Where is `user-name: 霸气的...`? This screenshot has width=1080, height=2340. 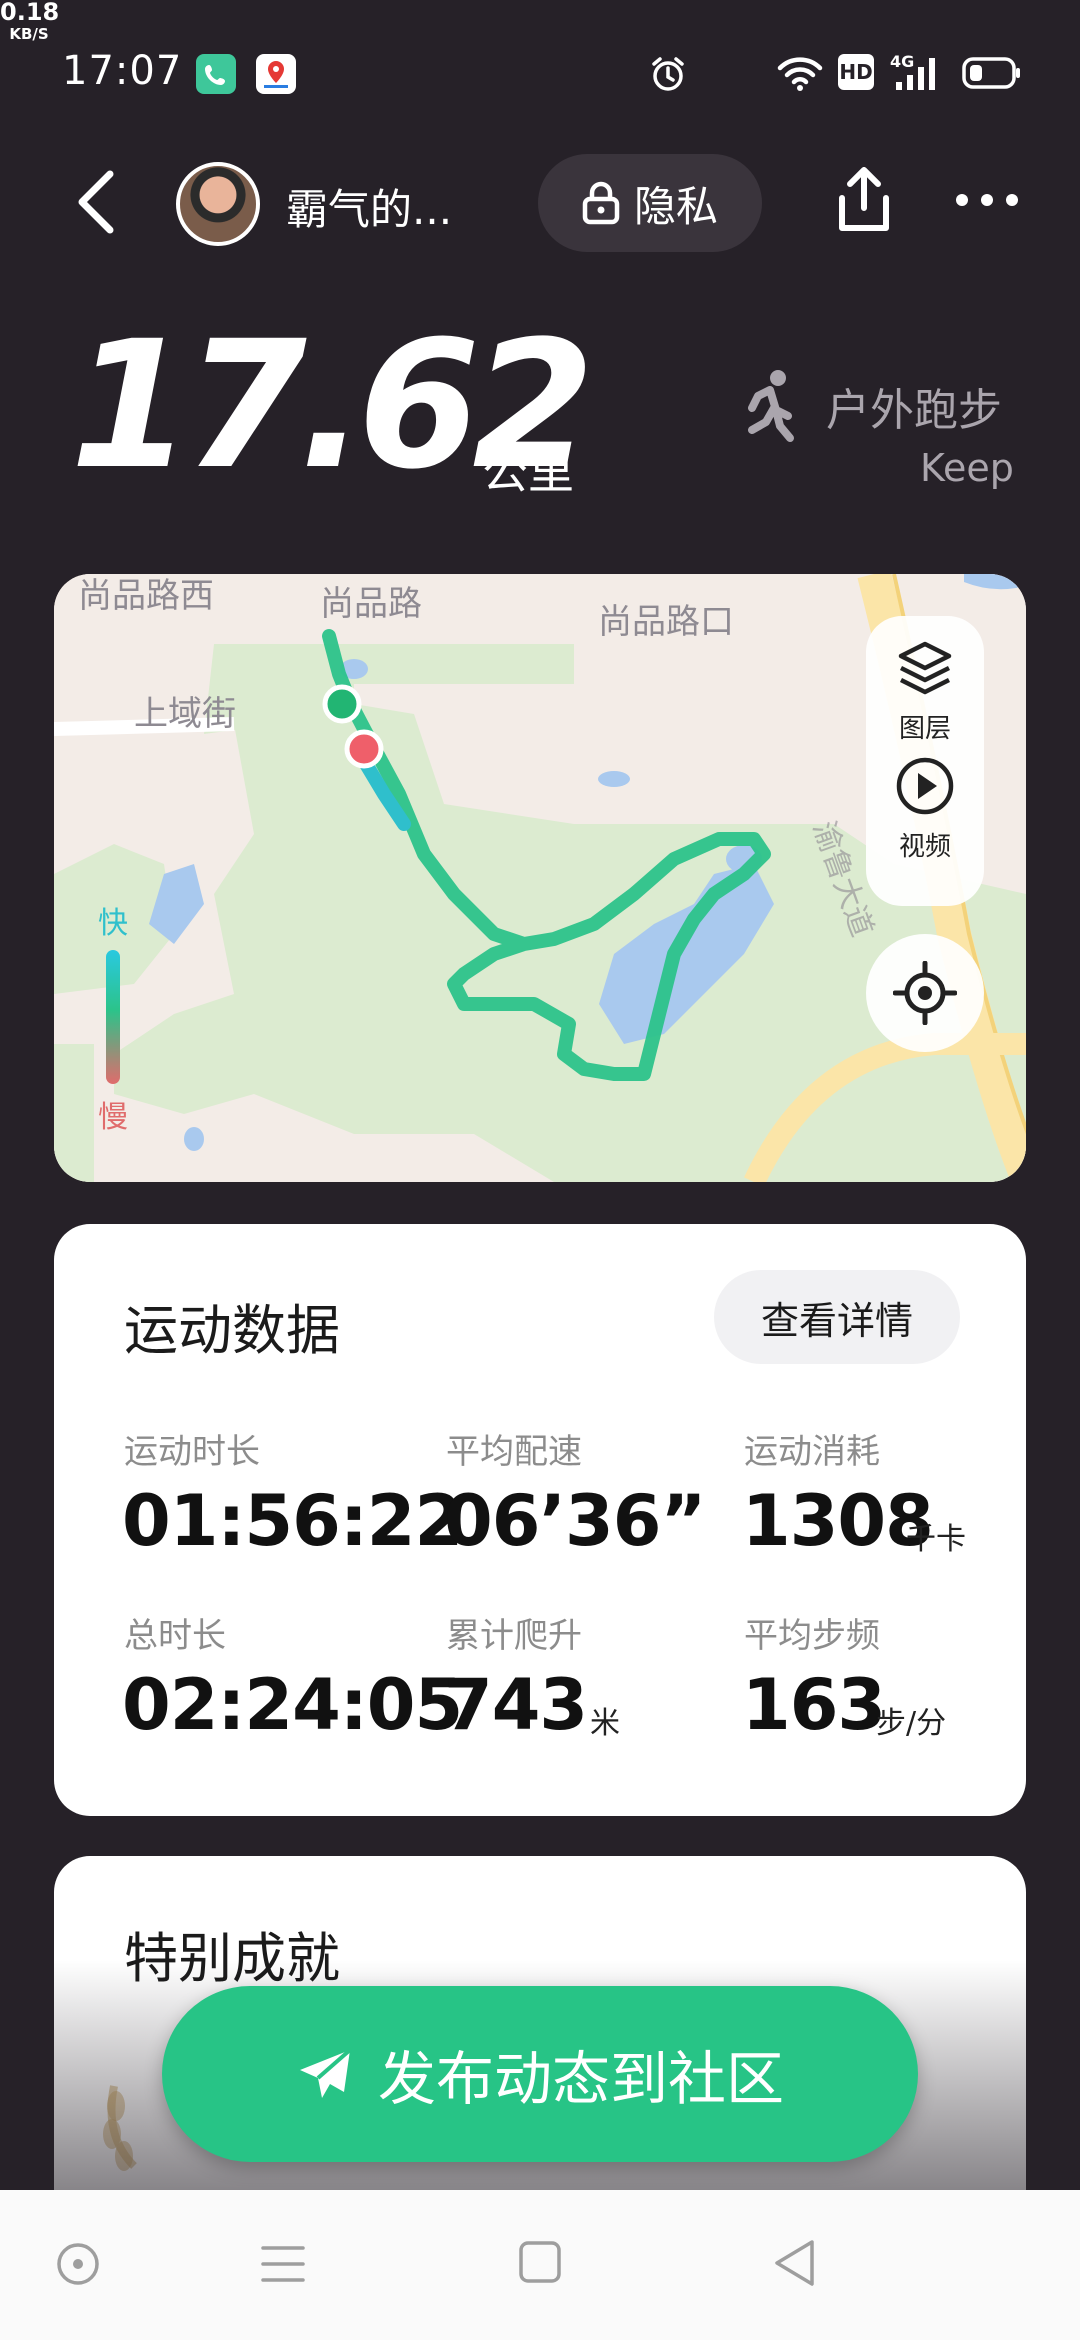 user-name: 霸气的... is located at coordinates (369, 206).